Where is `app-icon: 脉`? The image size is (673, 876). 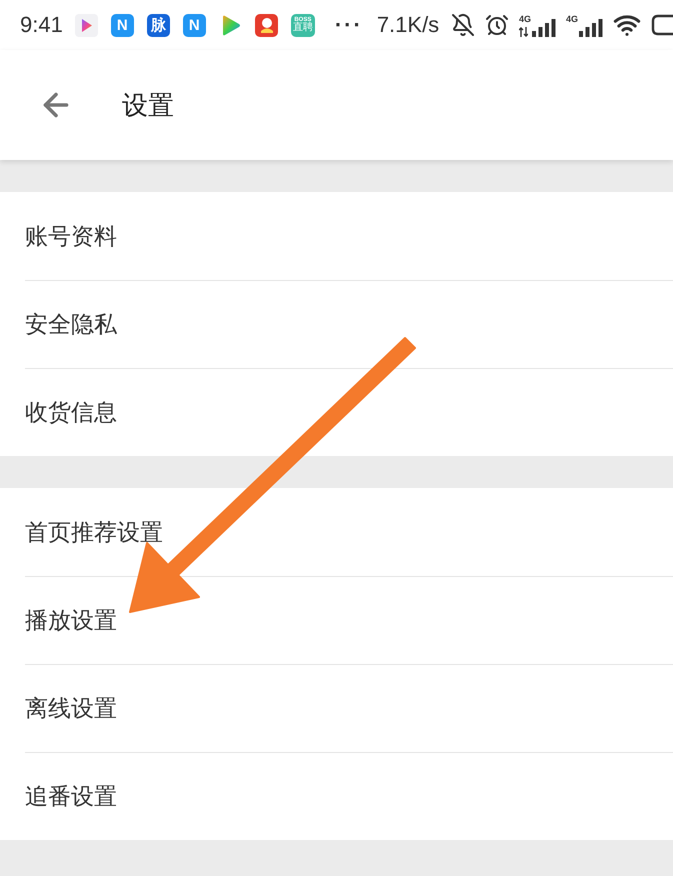
app-icon: 脉 is located at coordinates (158, 25).